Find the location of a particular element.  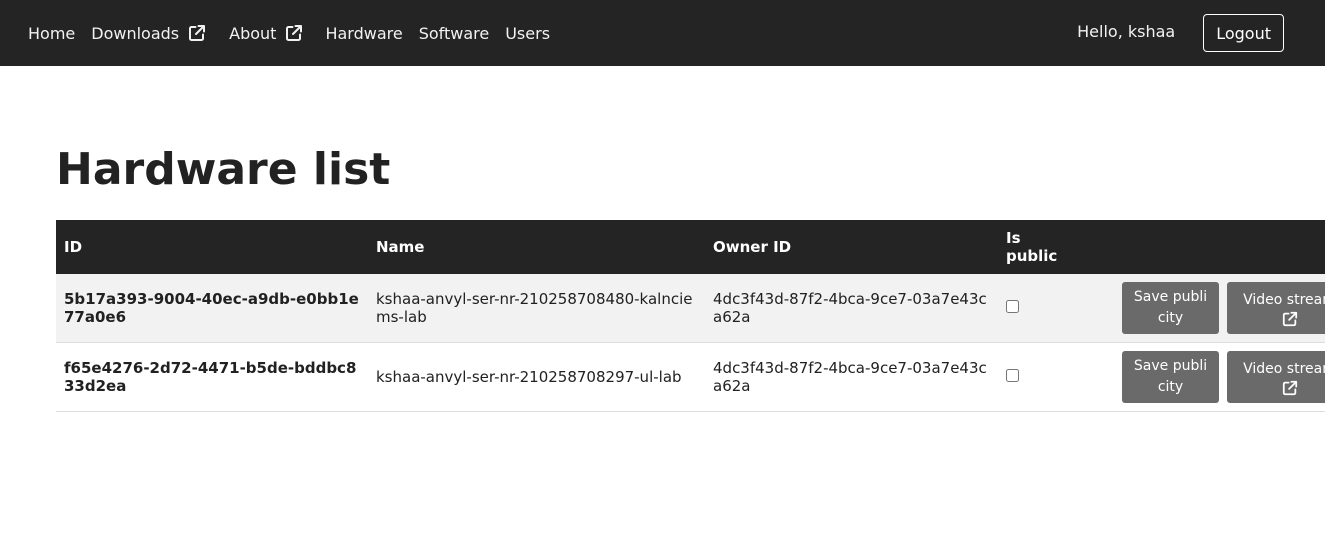

nav-link-downloads: Downloads is located at coordinates (148, 33).